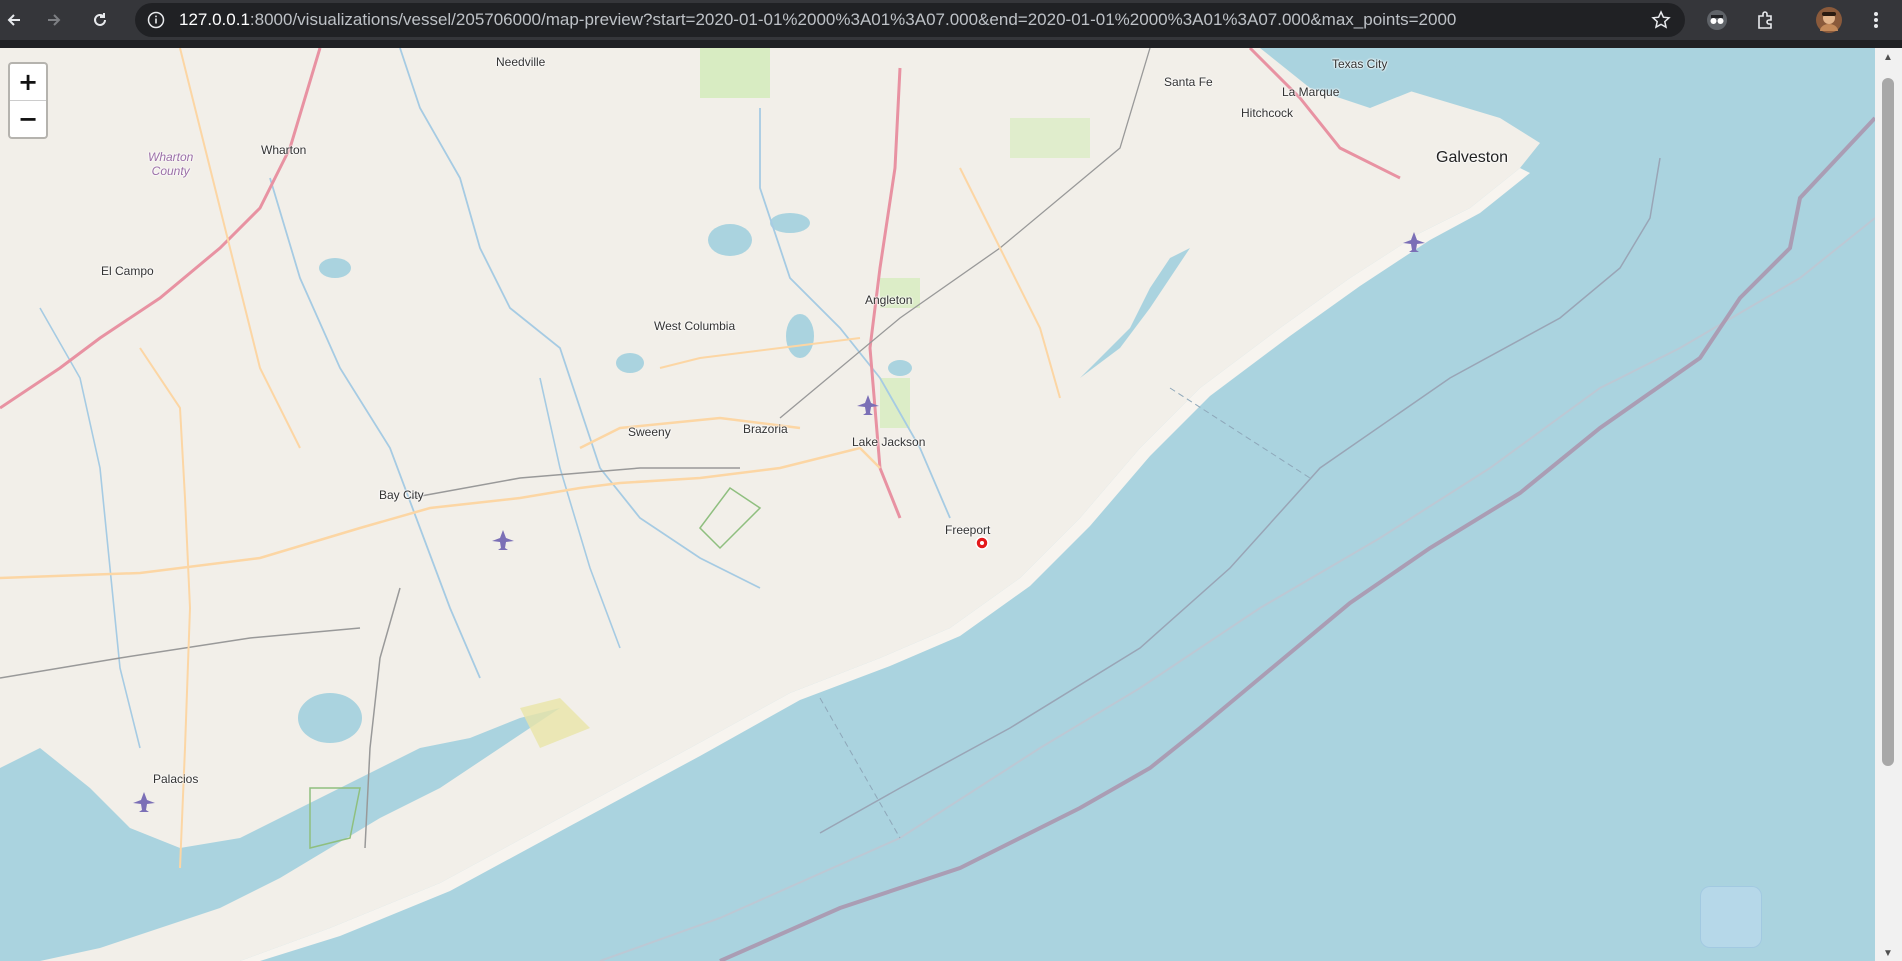 This screenshot has width=1902, height=961. What do you see at coordinates (170, 171) in the screenshot?
I see `county-label-line2: County` at bounding box center [170, 171].